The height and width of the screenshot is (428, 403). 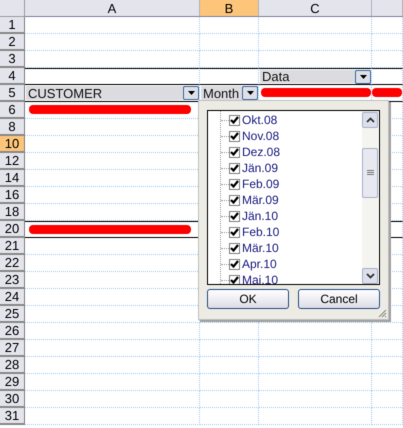 I want to click on column-header: A, so click(x=112, y=8).